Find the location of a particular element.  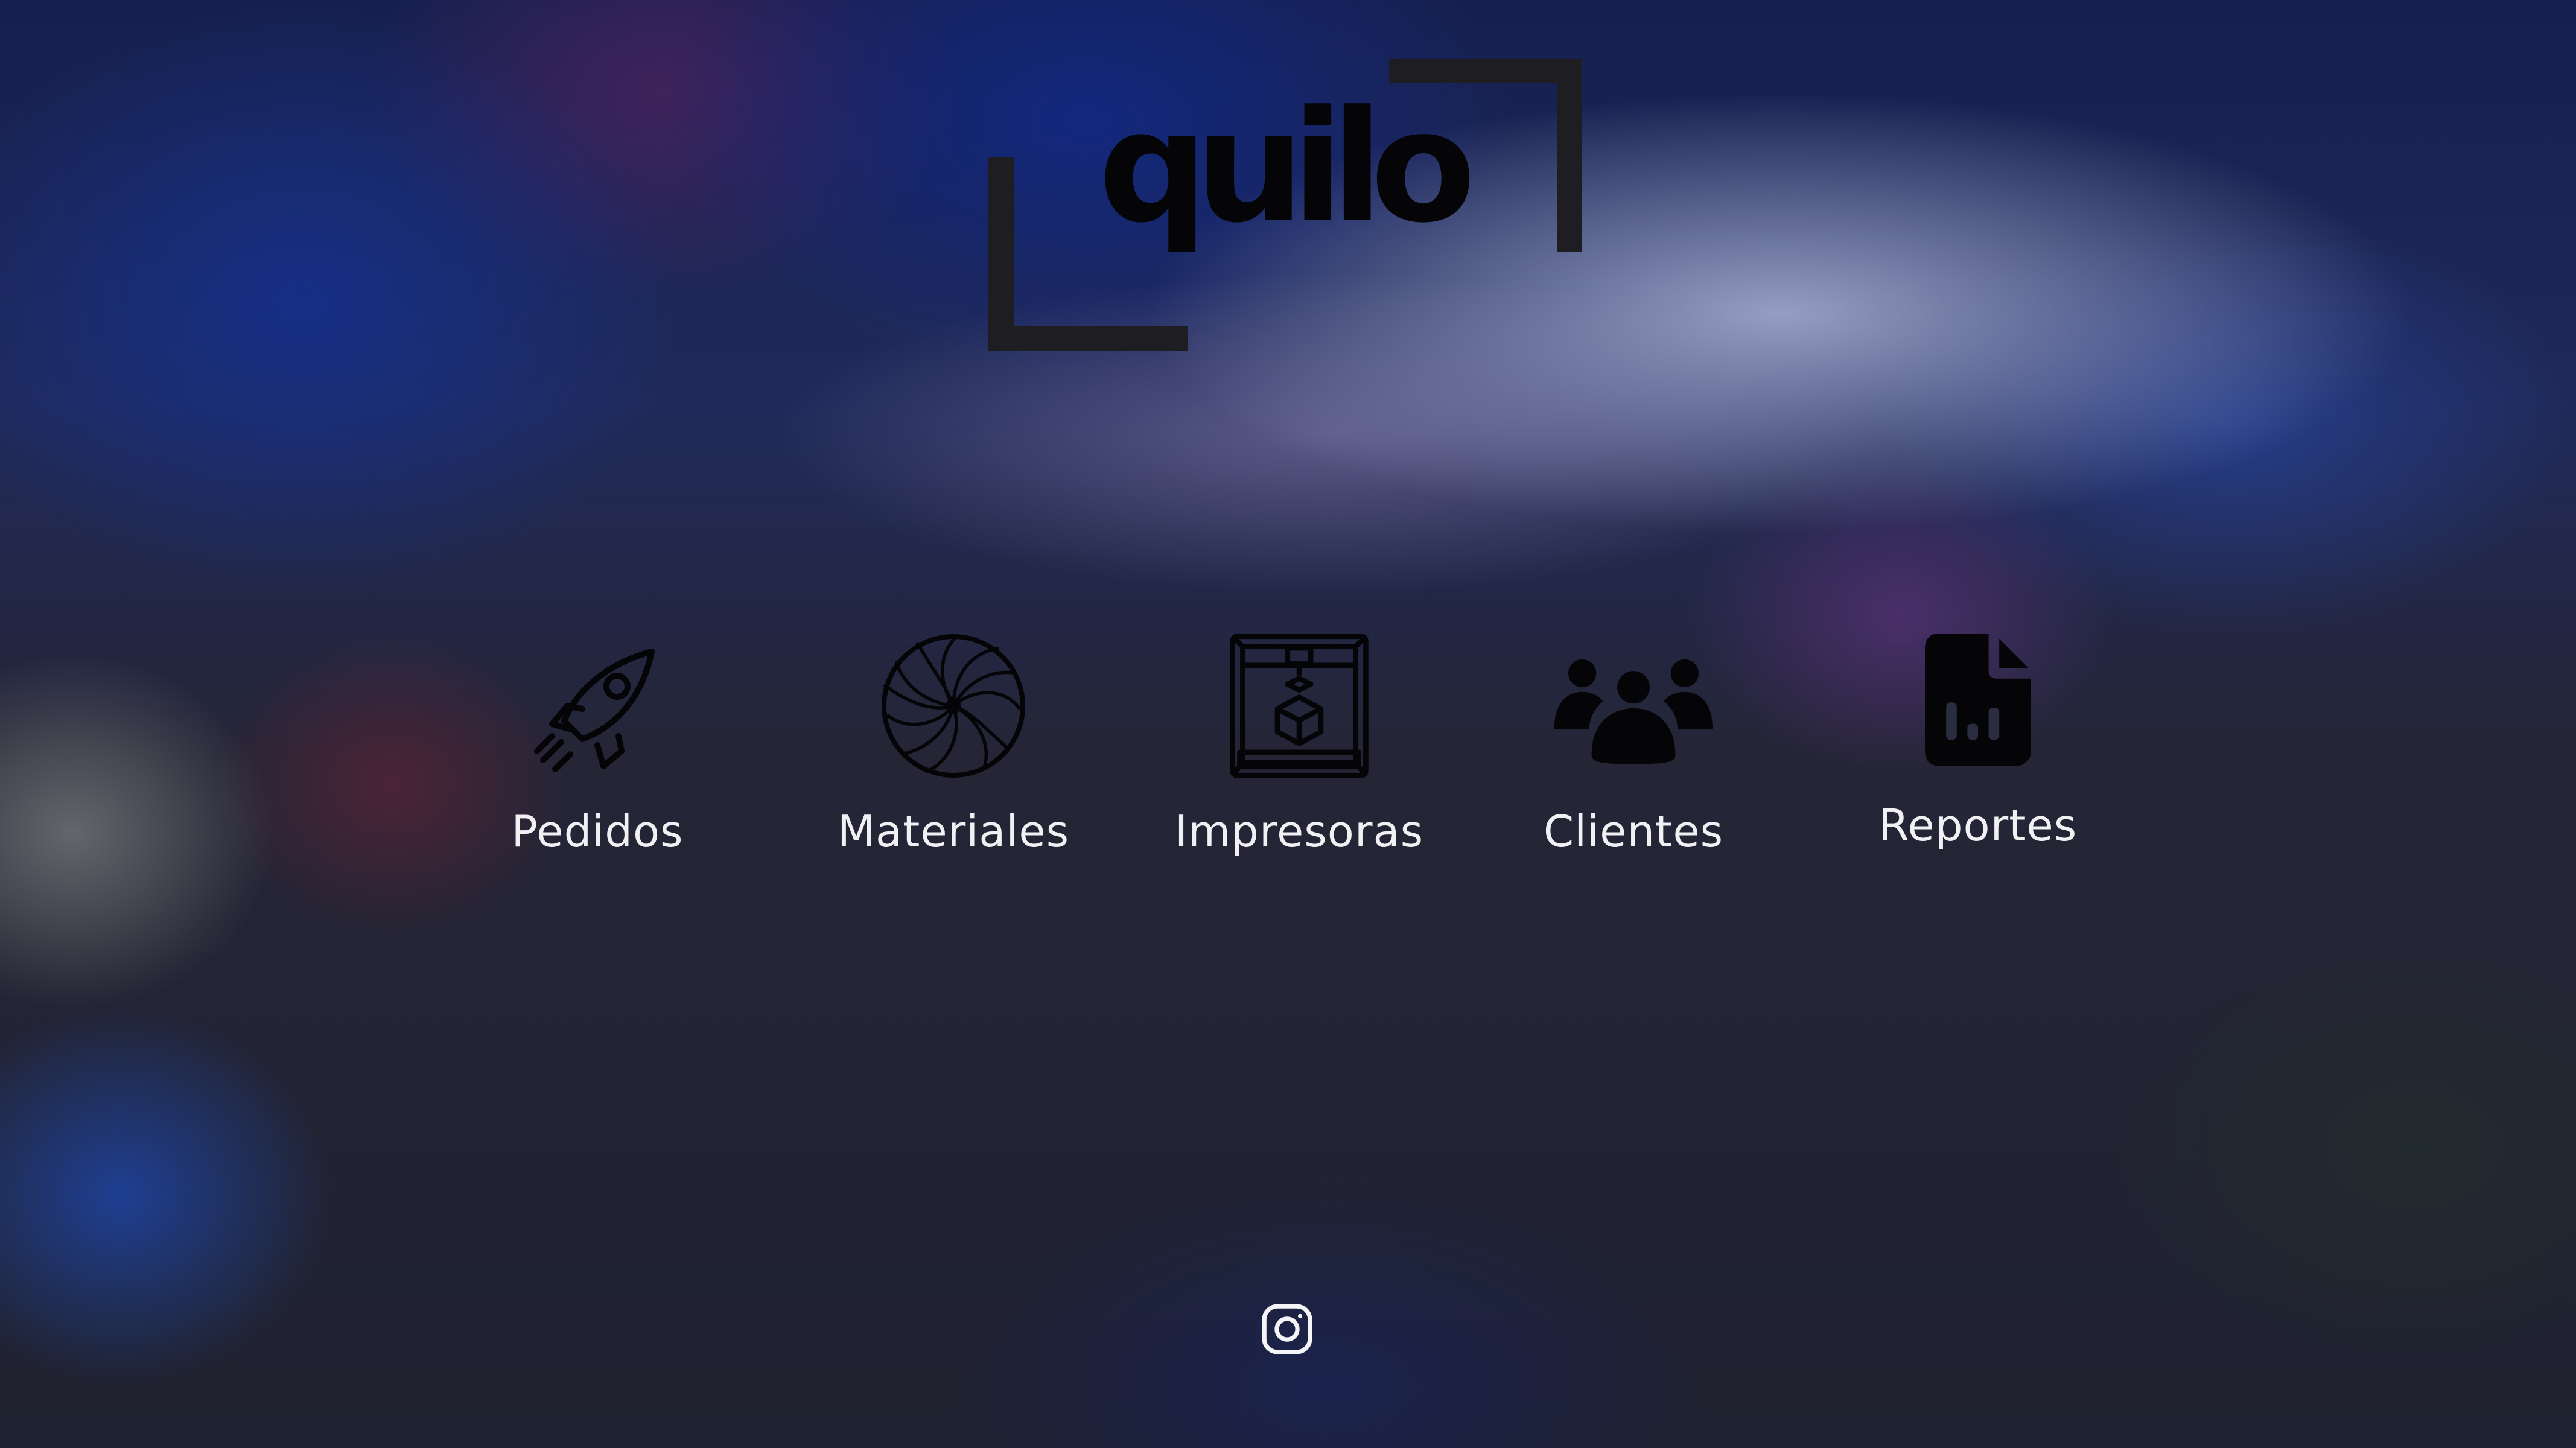

nav-label-impresoras: Impresoras is located at coordinates (1299, 832).